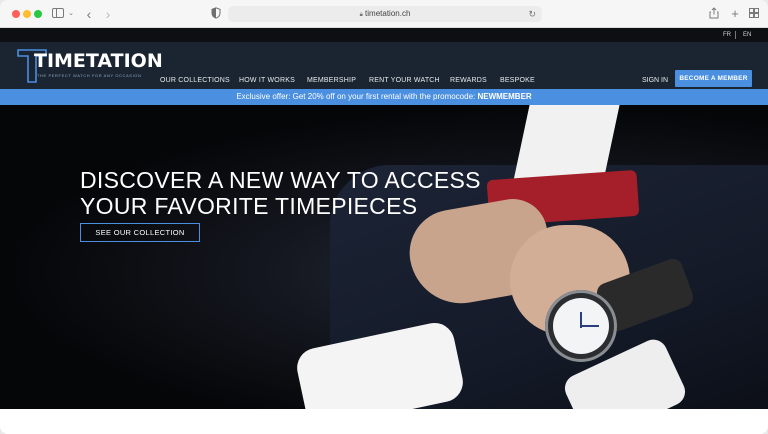  I want to click on see-collection-button: SEE OUR COLLECTION, so click(140, 232).